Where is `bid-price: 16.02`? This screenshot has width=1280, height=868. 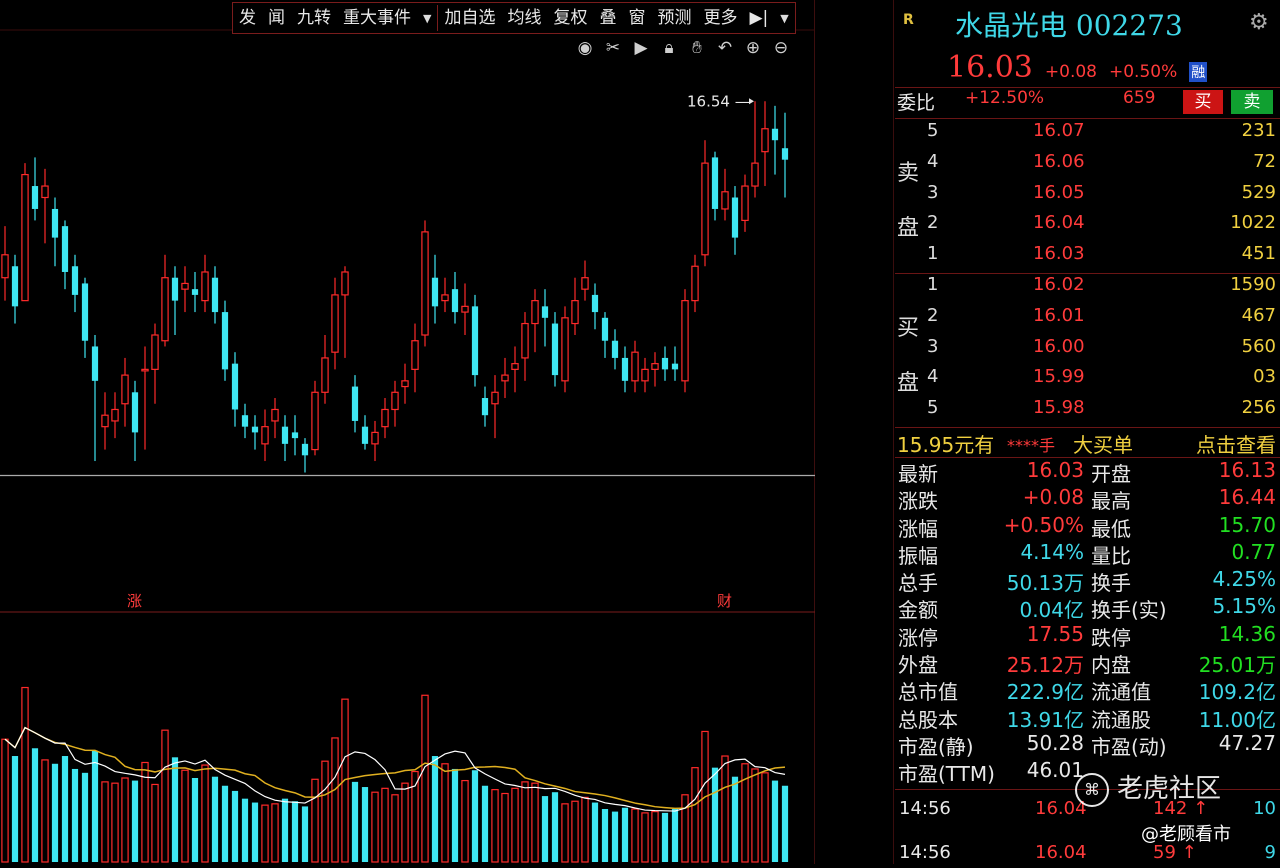 bid-price: 16.02 is located at coordinates (1059, 284).